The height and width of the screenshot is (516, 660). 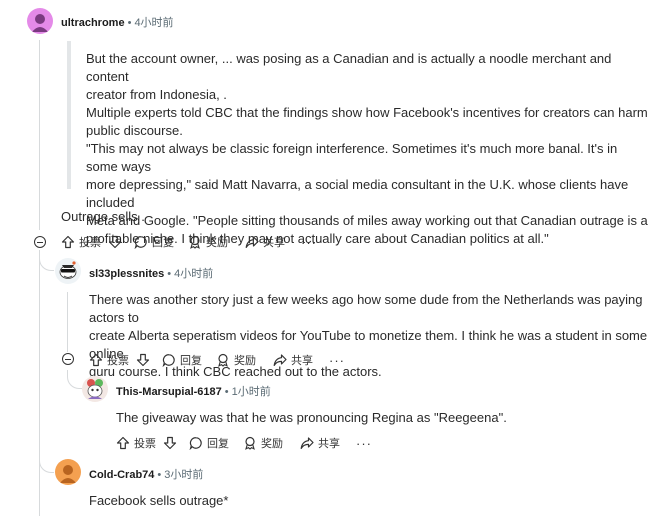 What do you see at coordinates (134, 130) in the screenshot?
I see `quote-line: public discourse.` at bounding box center [134, 130].